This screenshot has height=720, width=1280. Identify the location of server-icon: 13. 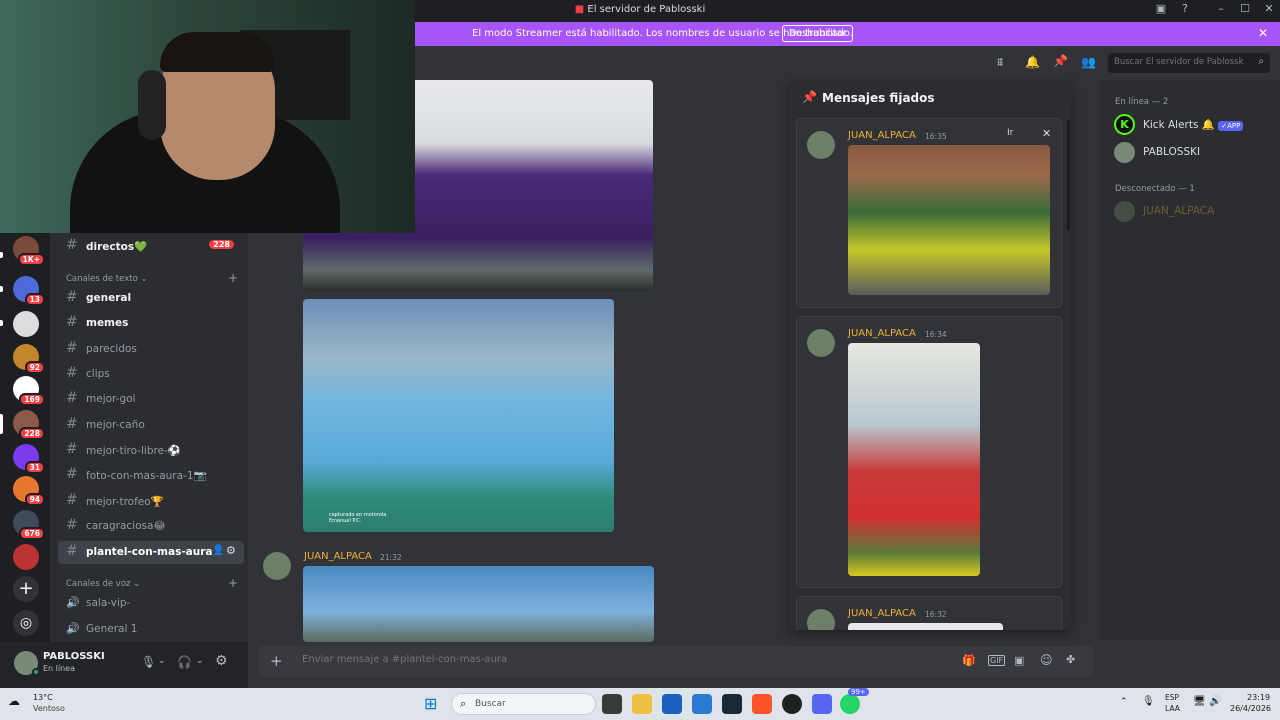
(29, 291).